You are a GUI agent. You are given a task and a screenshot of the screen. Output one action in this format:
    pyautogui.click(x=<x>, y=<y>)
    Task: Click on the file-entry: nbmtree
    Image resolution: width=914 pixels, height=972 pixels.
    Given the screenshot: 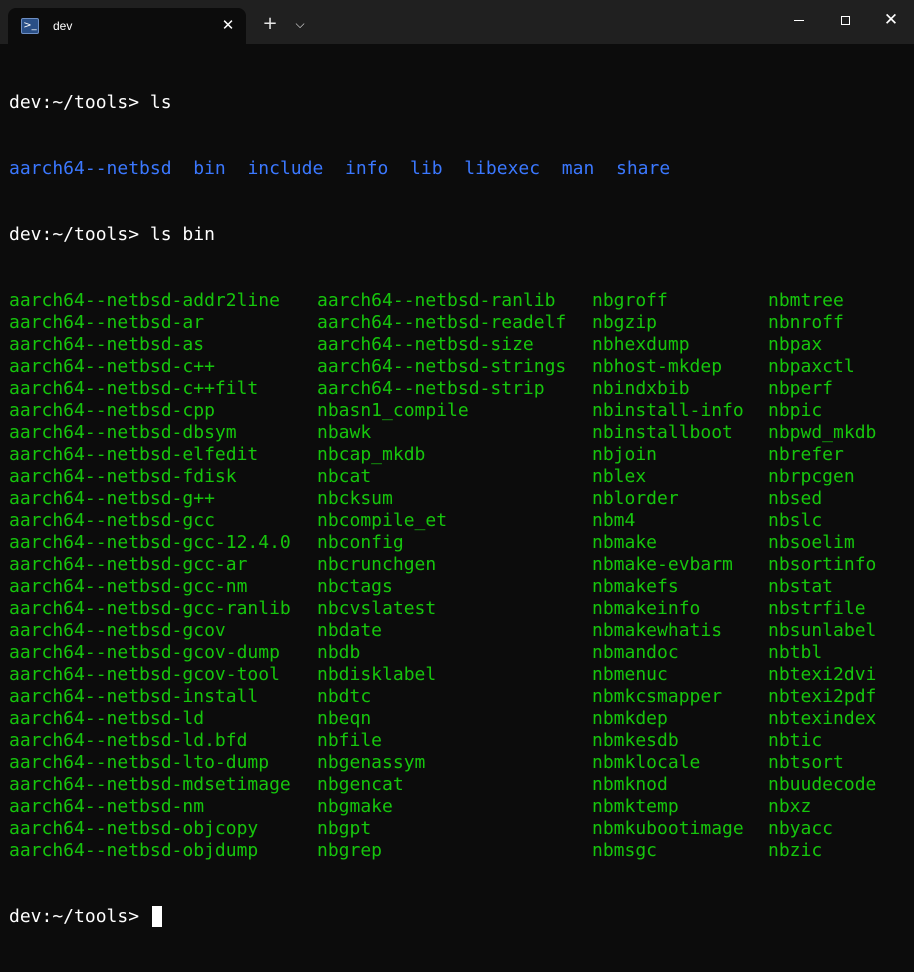 What is the action you would take?
    pyautogui.click(x=806, y=300)
    